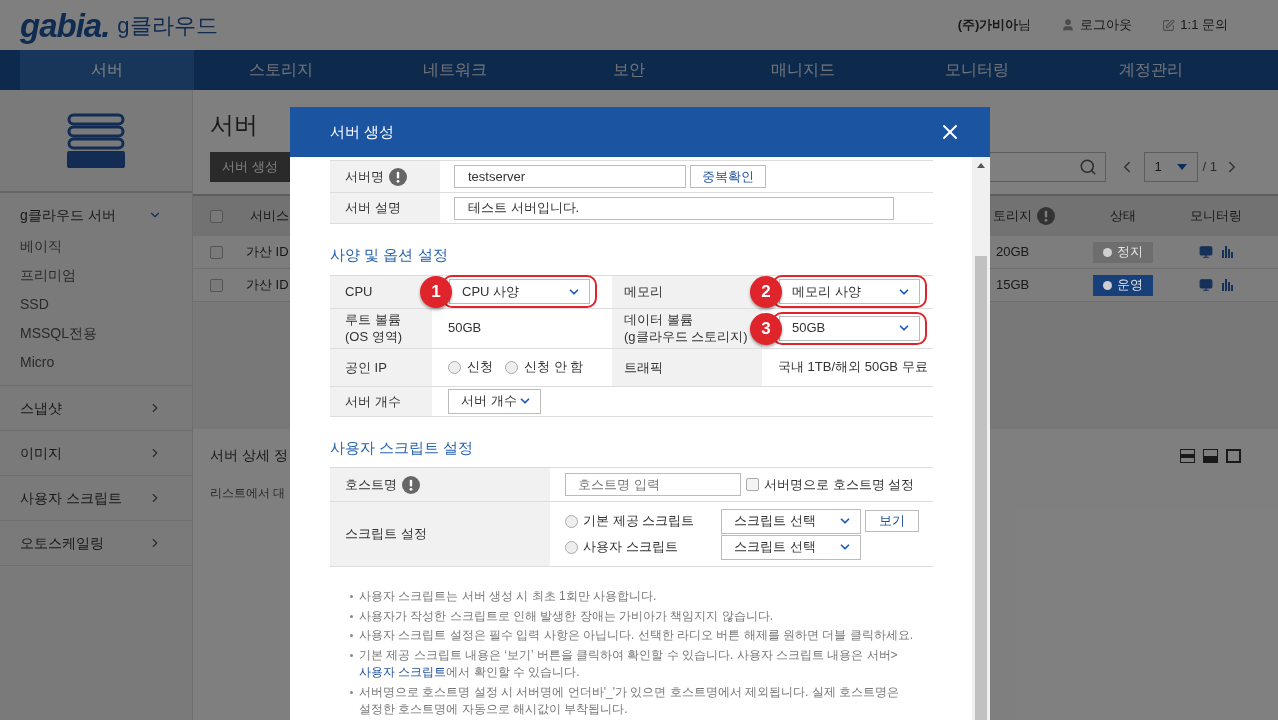 This screenshot has width=1278, height=720. I want to click on panel-hint: 리스트에서 대, so click(248, 493).